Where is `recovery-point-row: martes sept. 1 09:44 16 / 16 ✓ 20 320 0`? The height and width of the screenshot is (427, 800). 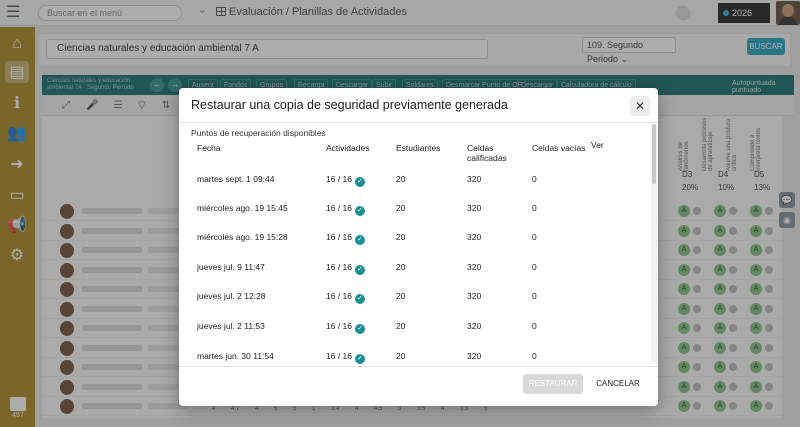 recovery-point-row: martes sept. 1 09:44 16 / 16 ✓ 20 320 0 is located at coordinates (415, 179).